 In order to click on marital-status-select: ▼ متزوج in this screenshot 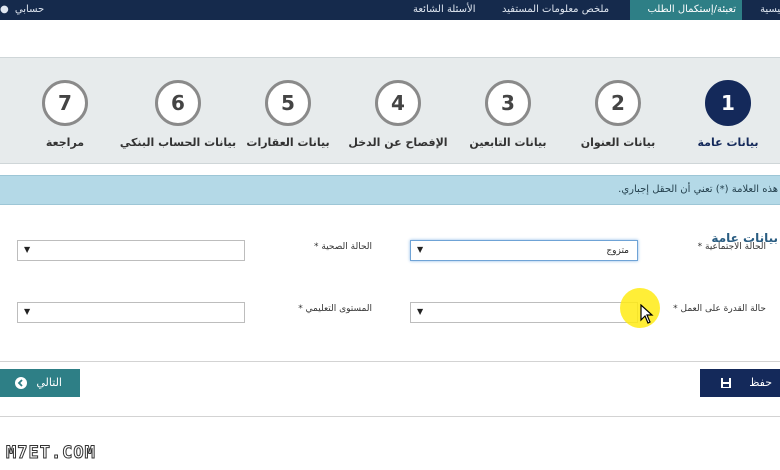, I will do `click(524, 250)`.